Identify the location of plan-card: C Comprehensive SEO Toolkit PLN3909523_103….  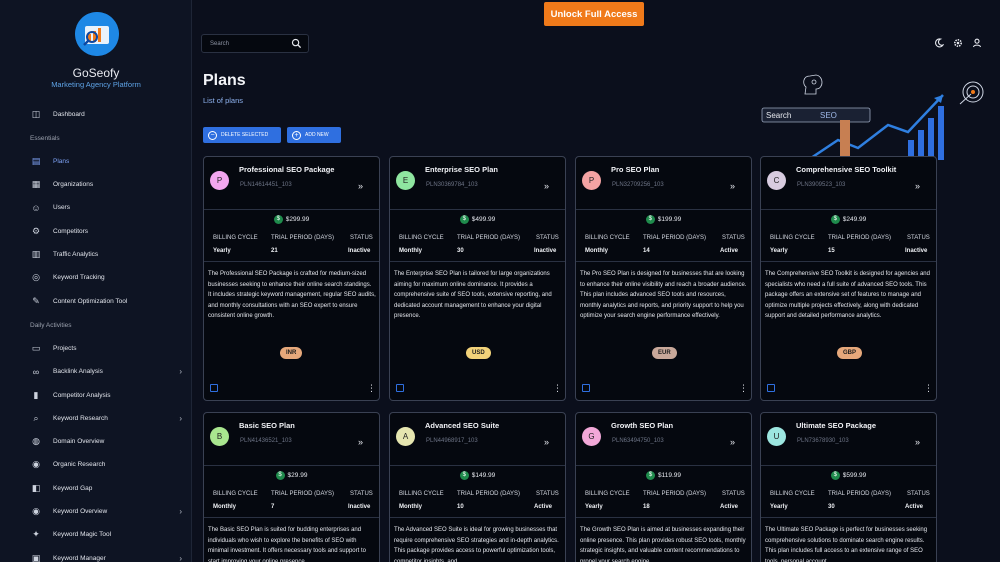
(848, 278).